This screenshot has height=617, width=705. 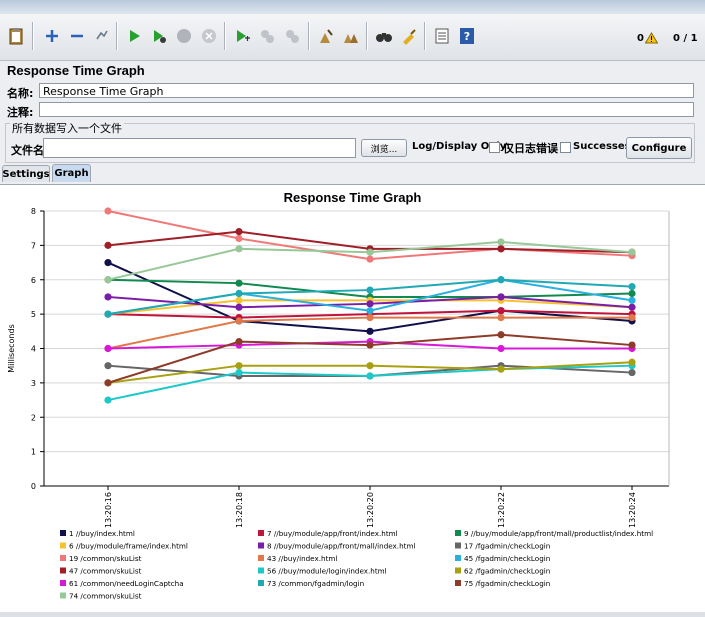 I want to click on legend-label: 45 /fgadmin/checkLogin, so click(x=507, y=558).